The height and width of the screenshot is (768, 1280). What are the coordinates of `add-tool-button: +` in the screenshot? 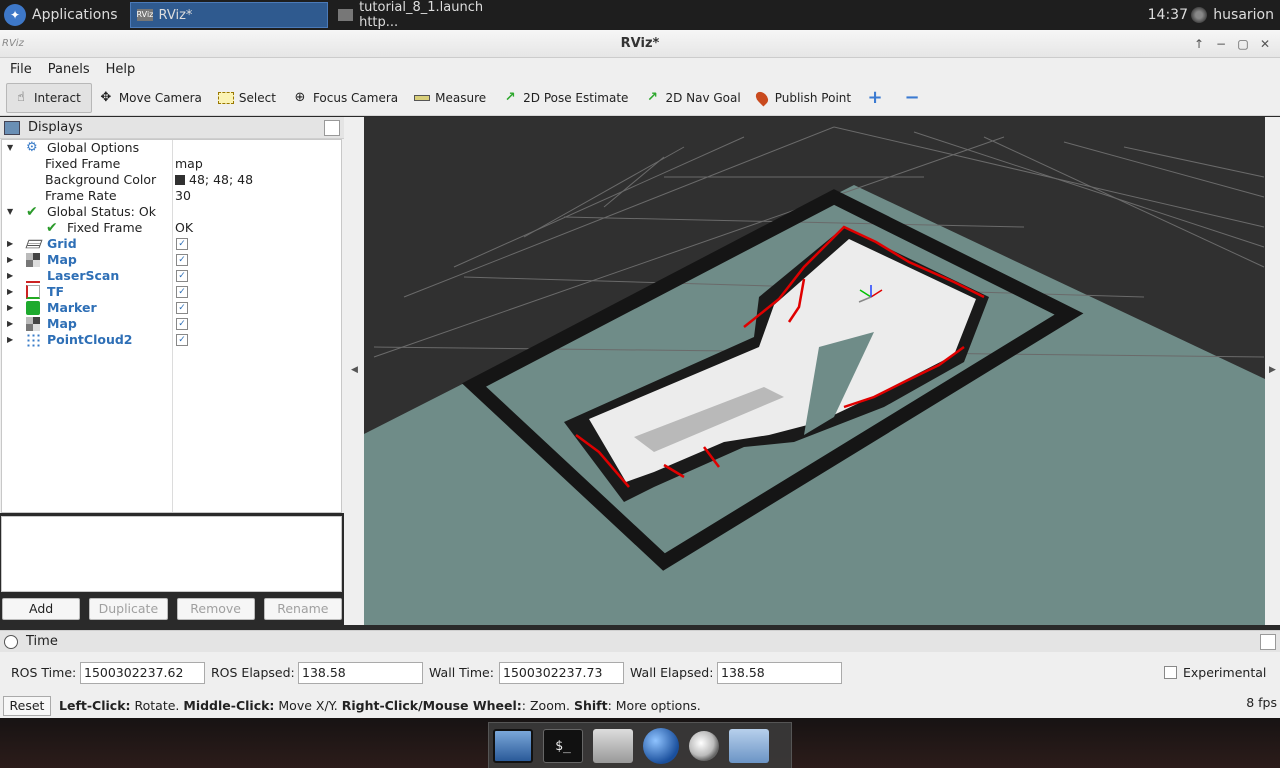 It's located at (879, 98).